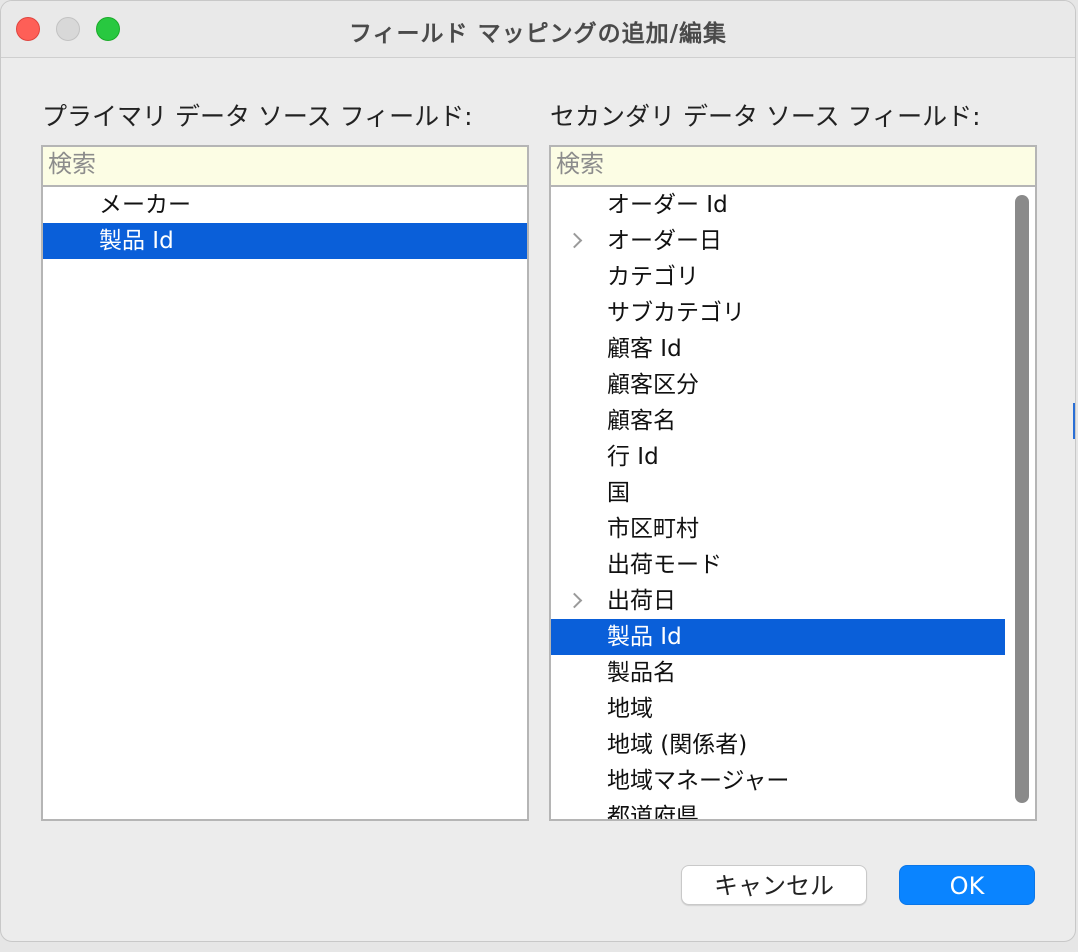 This screenshot has width=1078, height=952. I want to click on field-list-item: 地域マネージャー, so click(778, 781).